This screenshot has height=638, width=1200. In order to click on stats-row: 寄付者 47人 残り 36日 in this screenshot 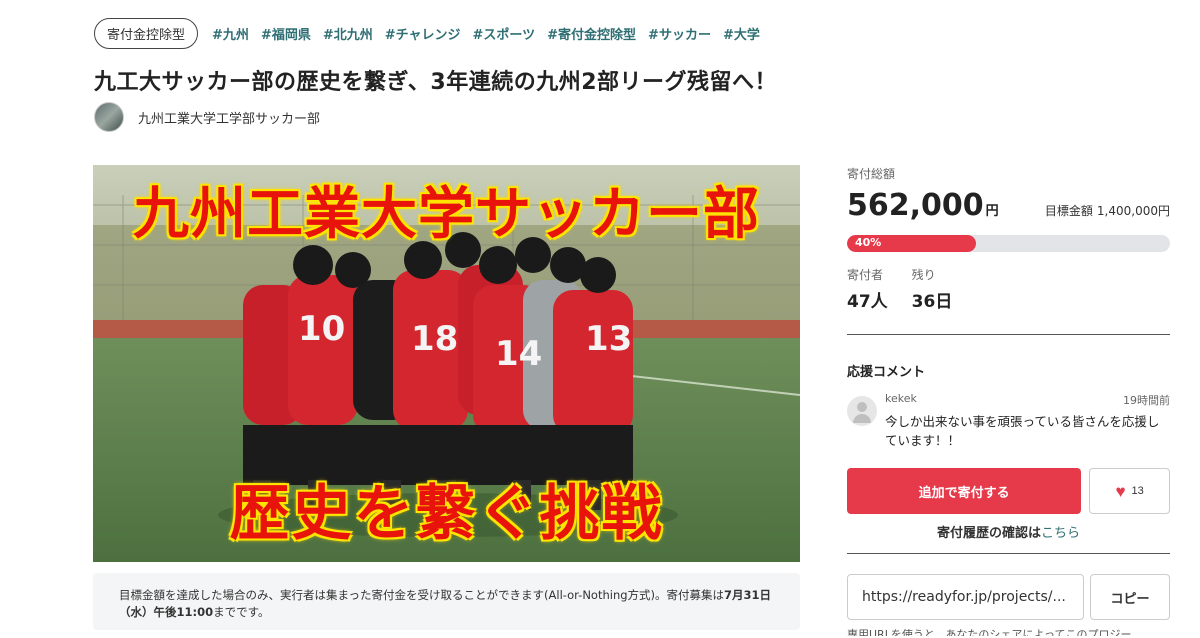, I will do `click(1008, 289)`.